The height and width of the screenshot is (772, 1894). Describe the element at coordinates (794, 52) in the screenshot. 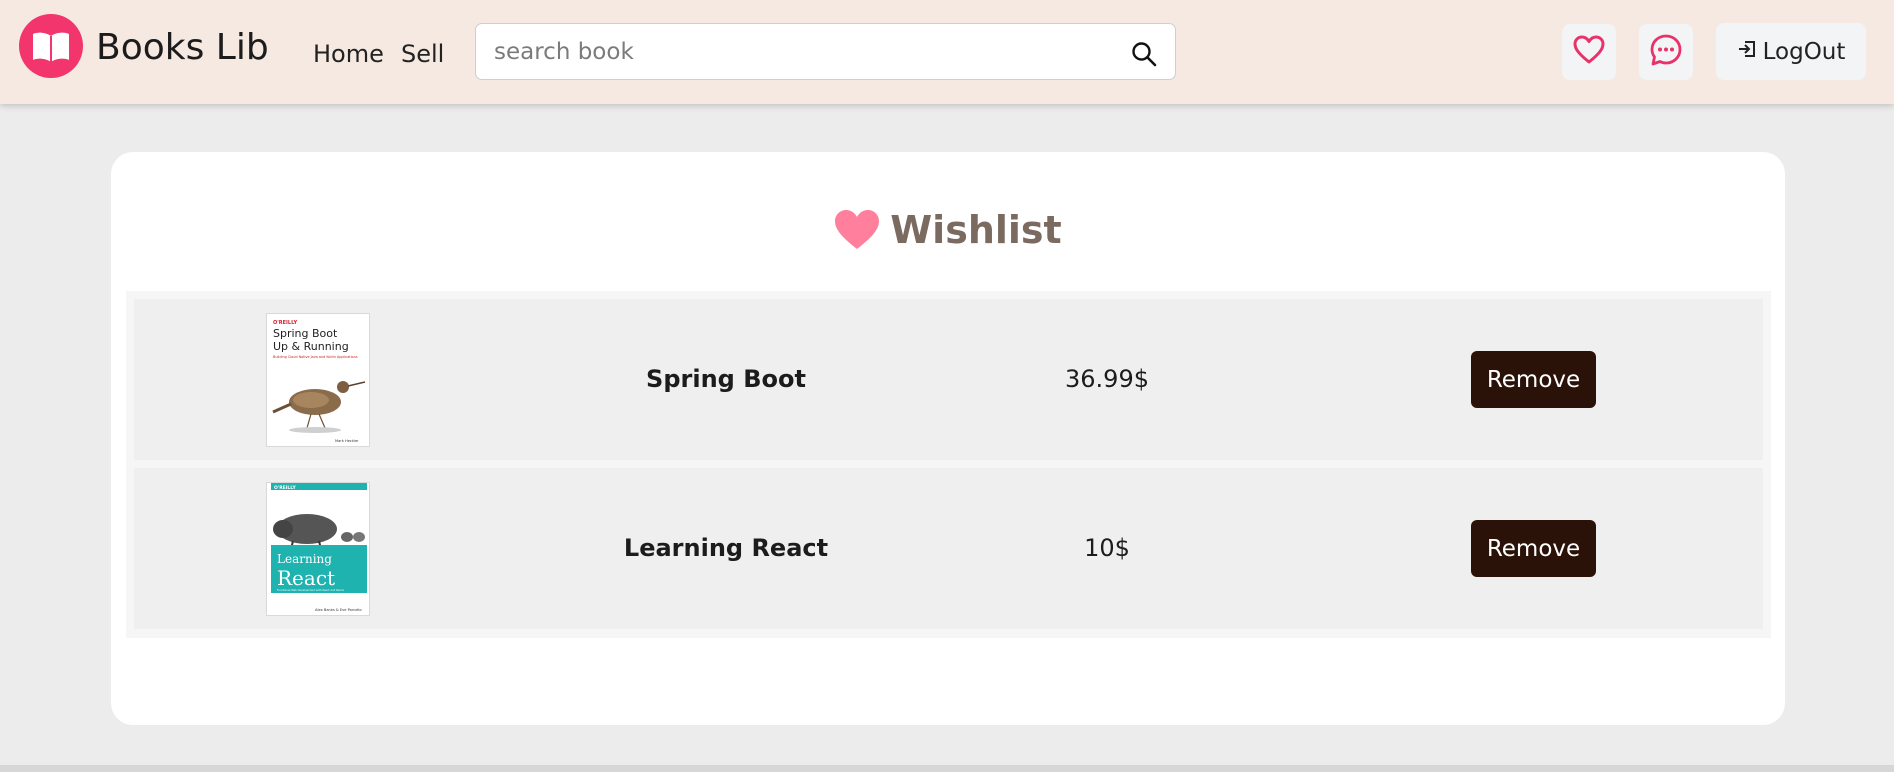

I see `search-input` at that location.